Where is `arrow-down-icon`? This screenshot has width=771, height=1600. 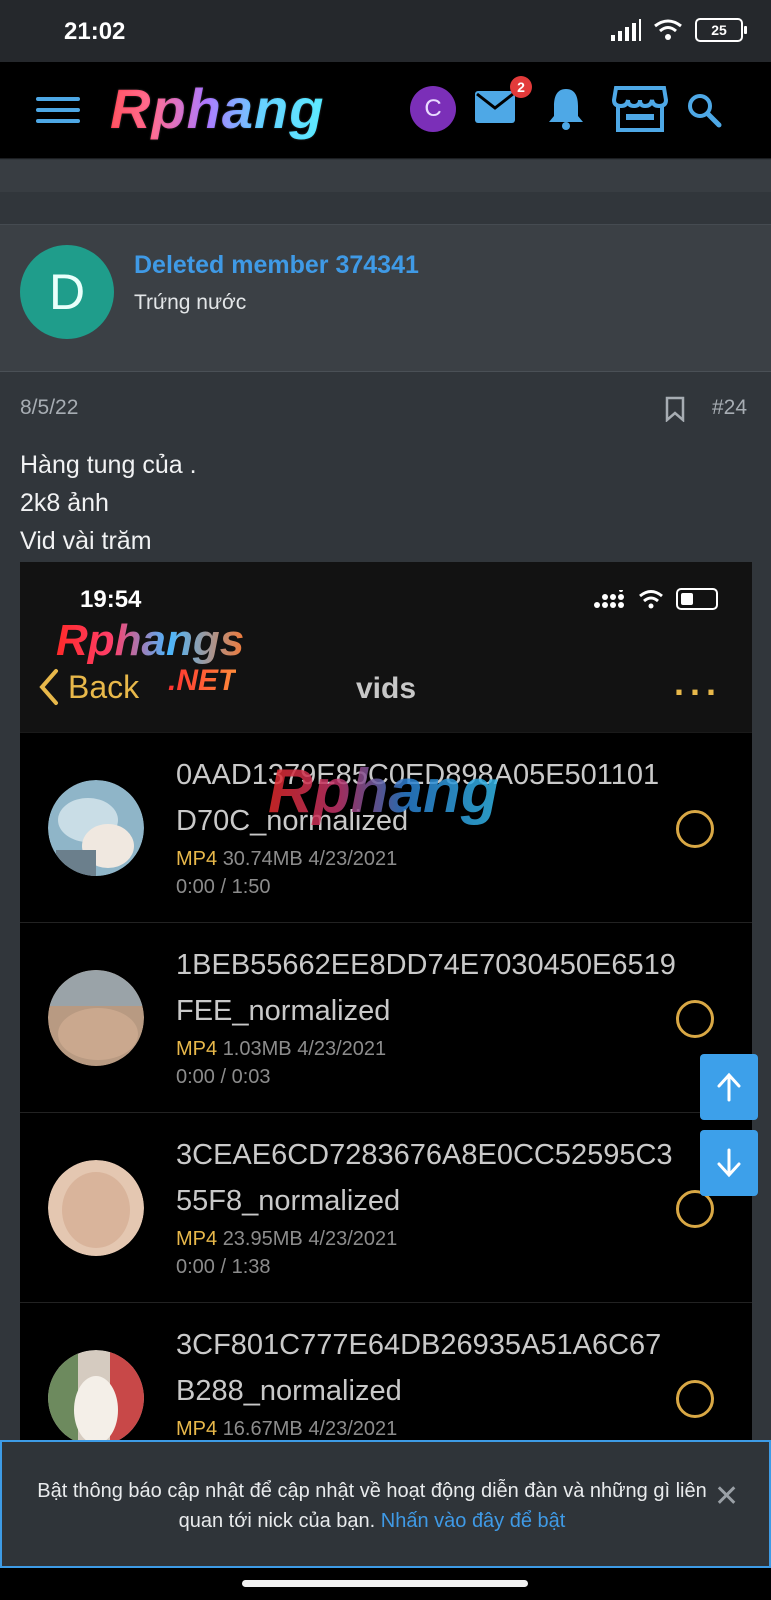
arrow-down-icon is located at coordinates (729, 1163).